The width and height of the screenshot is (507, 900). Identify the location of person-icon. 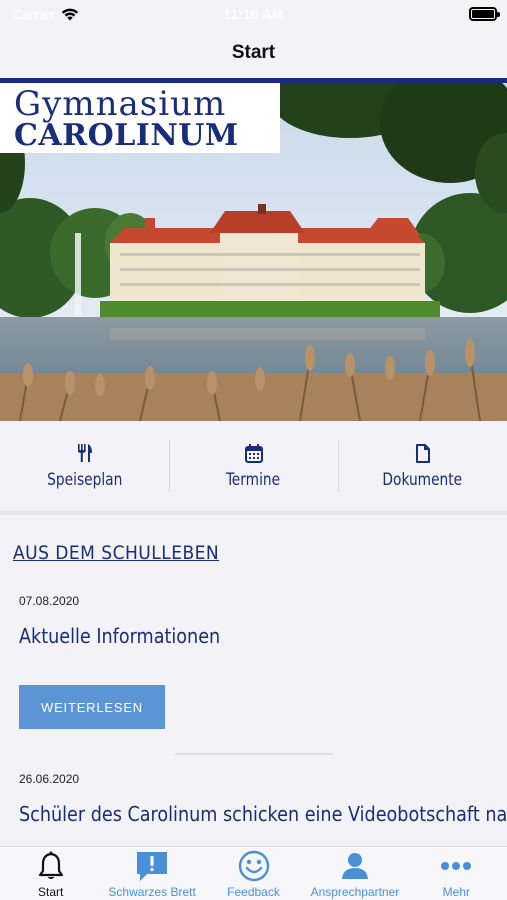
(355, 866).